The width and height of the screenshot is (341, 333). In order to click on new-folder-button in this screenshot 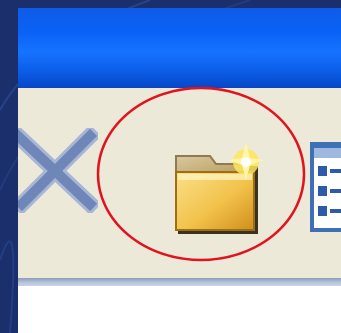, I will do `click(210, 188)`.